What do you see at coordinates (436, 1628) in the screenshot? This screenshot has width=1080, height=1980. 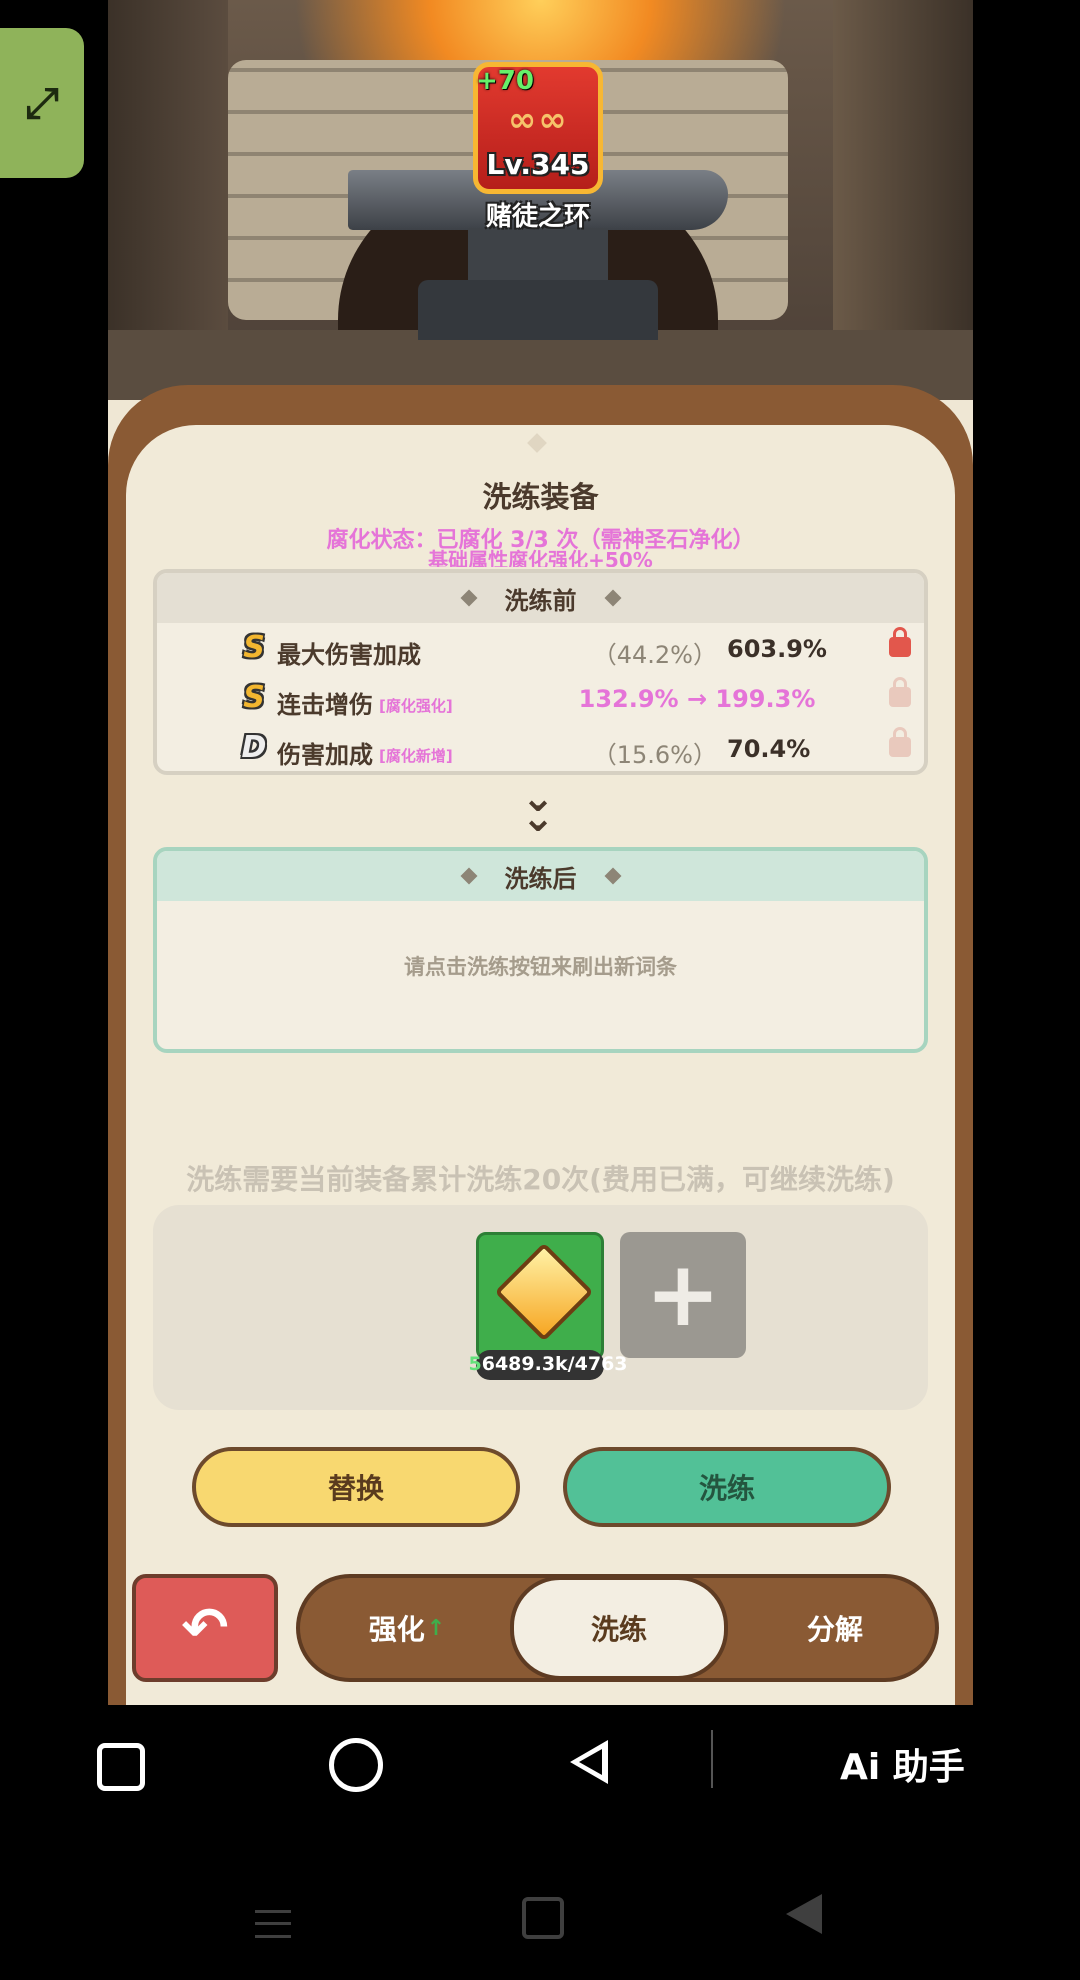 I see `upgrade-arrow-icon: ↑` at bounding box center [436, 1628].